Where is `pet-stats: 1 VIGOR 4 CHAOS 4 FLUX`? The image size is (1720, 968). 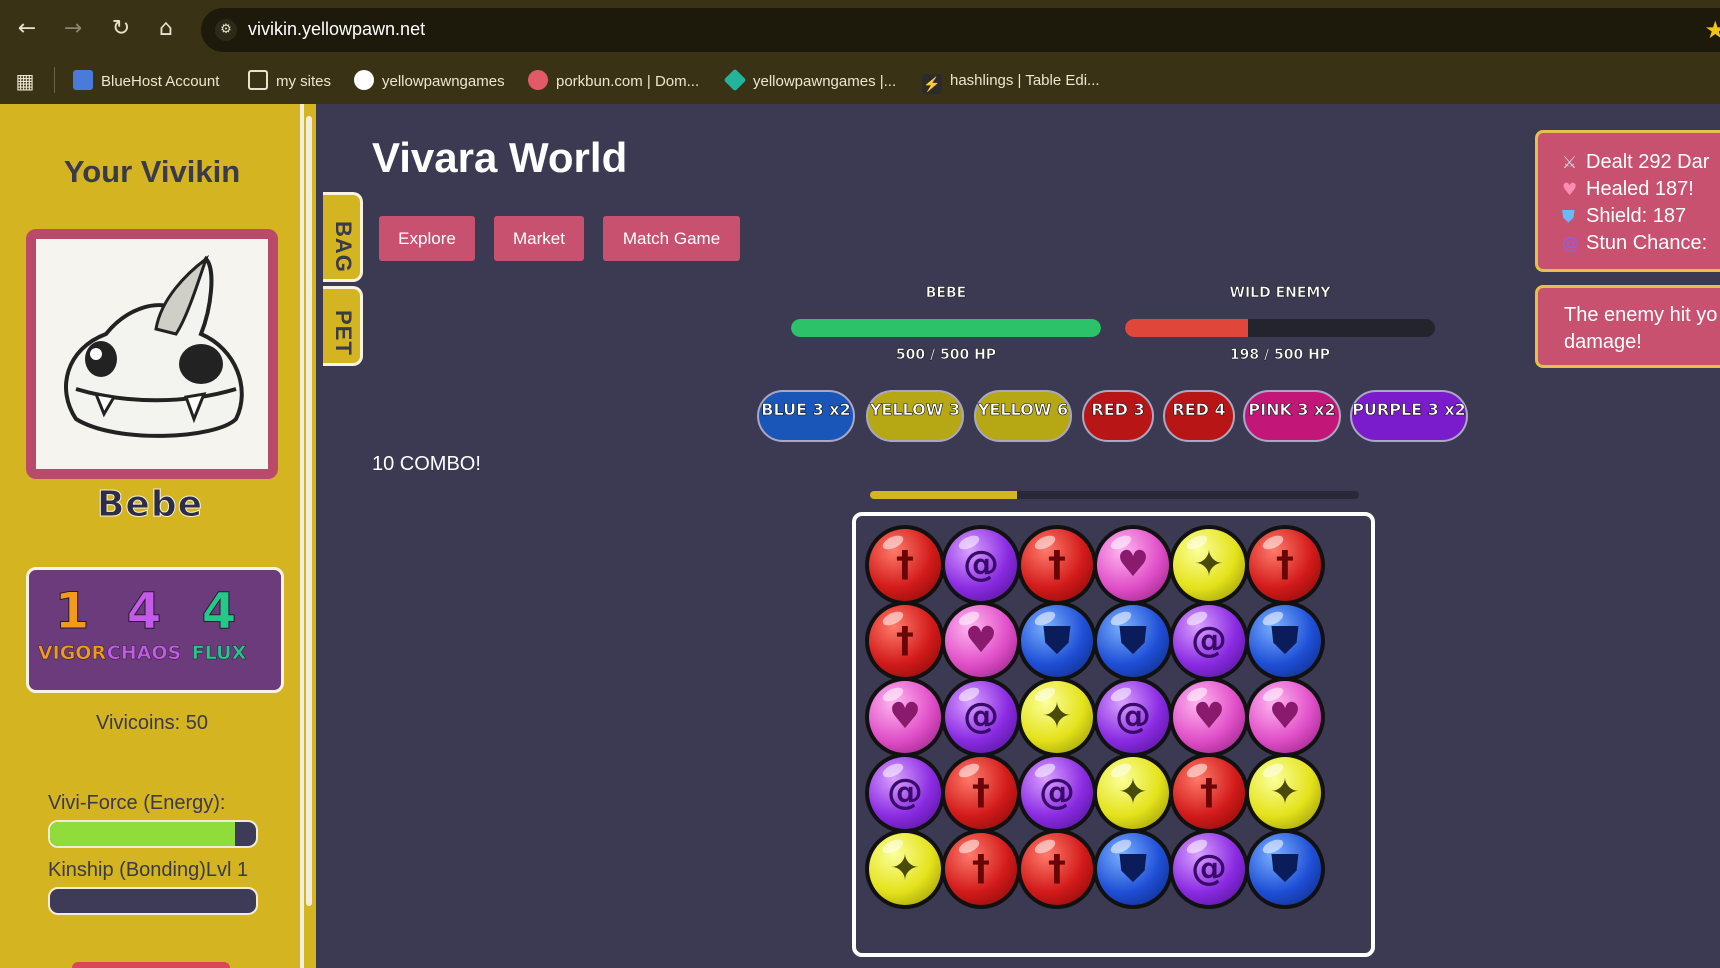
pet-stats: 1 VIGOR 4 CHAOS 4 FLUX is located at coordinates (155, 630).